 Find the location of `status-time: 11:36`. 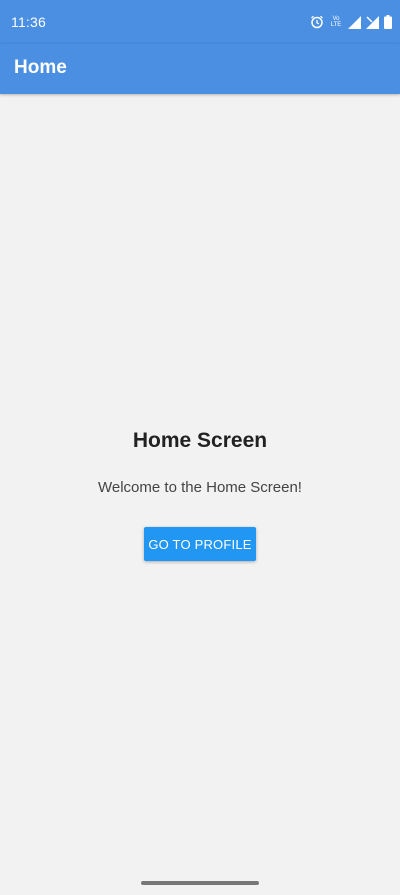

status-time: 11:36 is located at coordinates (28, 22).